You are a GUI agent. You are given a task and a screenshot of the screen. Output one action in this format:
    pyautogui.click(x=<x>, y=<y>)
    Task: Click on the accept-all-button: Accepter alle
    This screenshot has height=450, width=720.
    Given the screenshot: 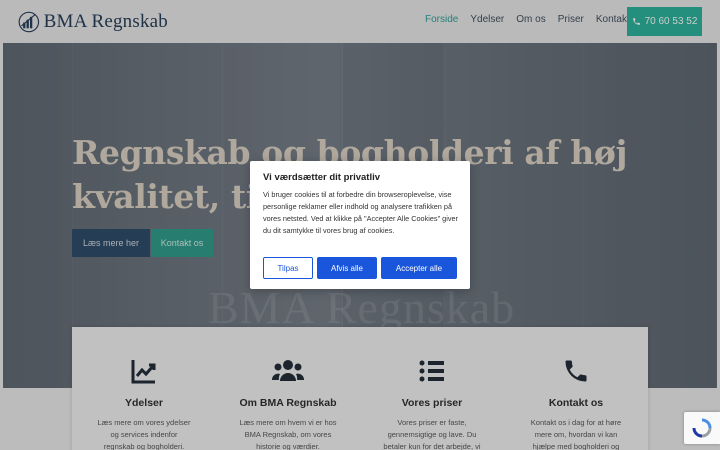 What is the action you would take?
    pyautogui.click(x=419, y=268)
    